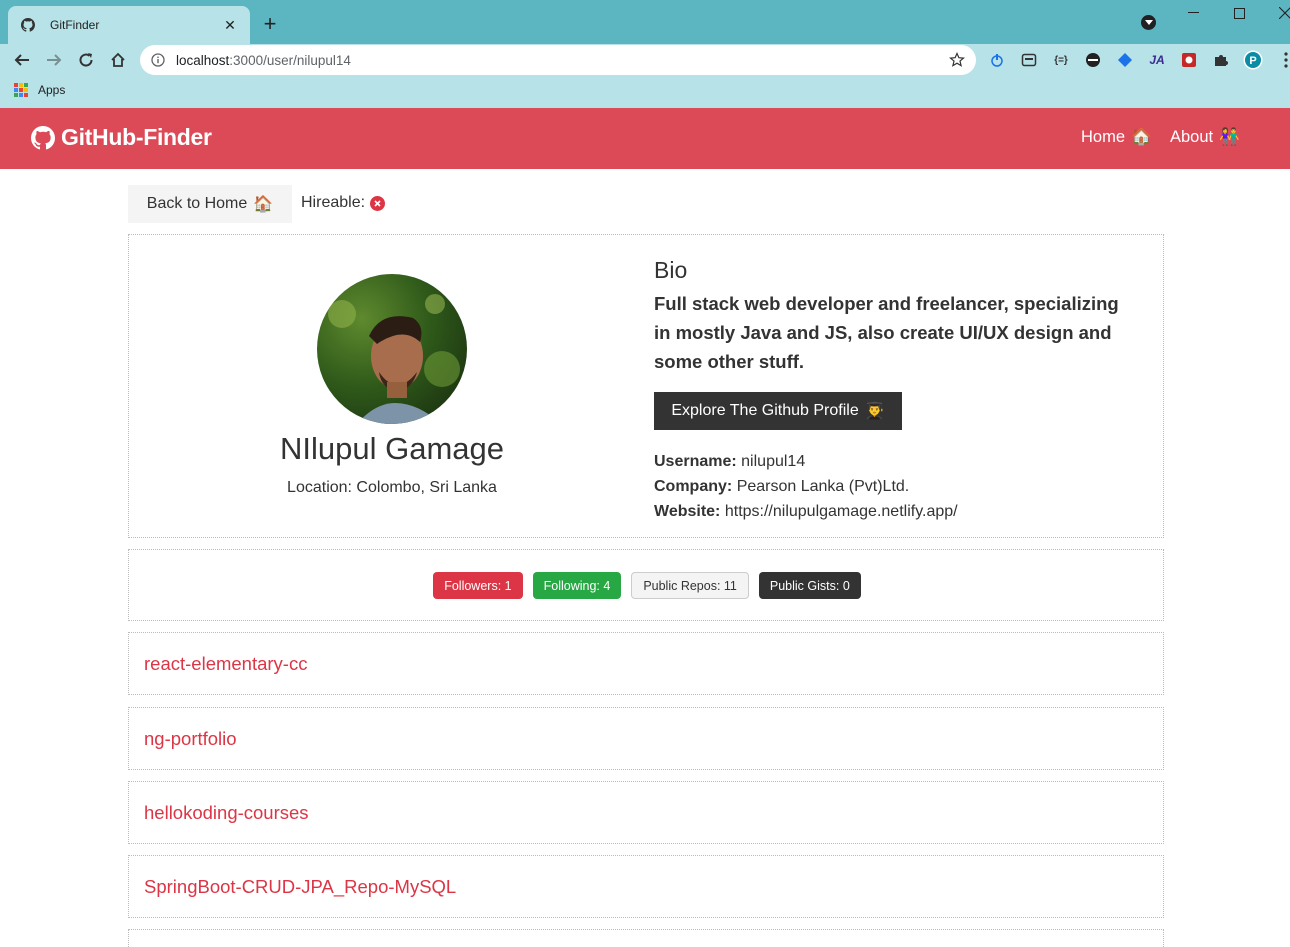 The image size is (1290, 947). I want to click on company-row: Company: Pearson Lanka (Pvt)Ltd., so click(782, 486).